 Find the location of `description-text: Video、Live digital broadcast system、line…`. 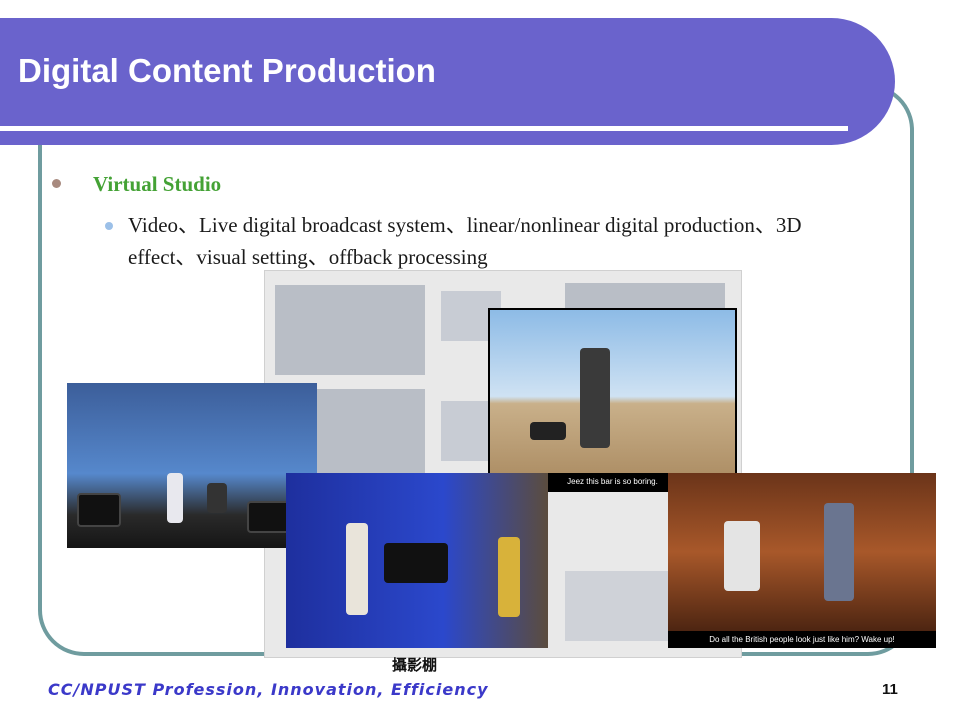

description-text: Video、Live digital broadcast system、line… is located at coordinates (465, 241).